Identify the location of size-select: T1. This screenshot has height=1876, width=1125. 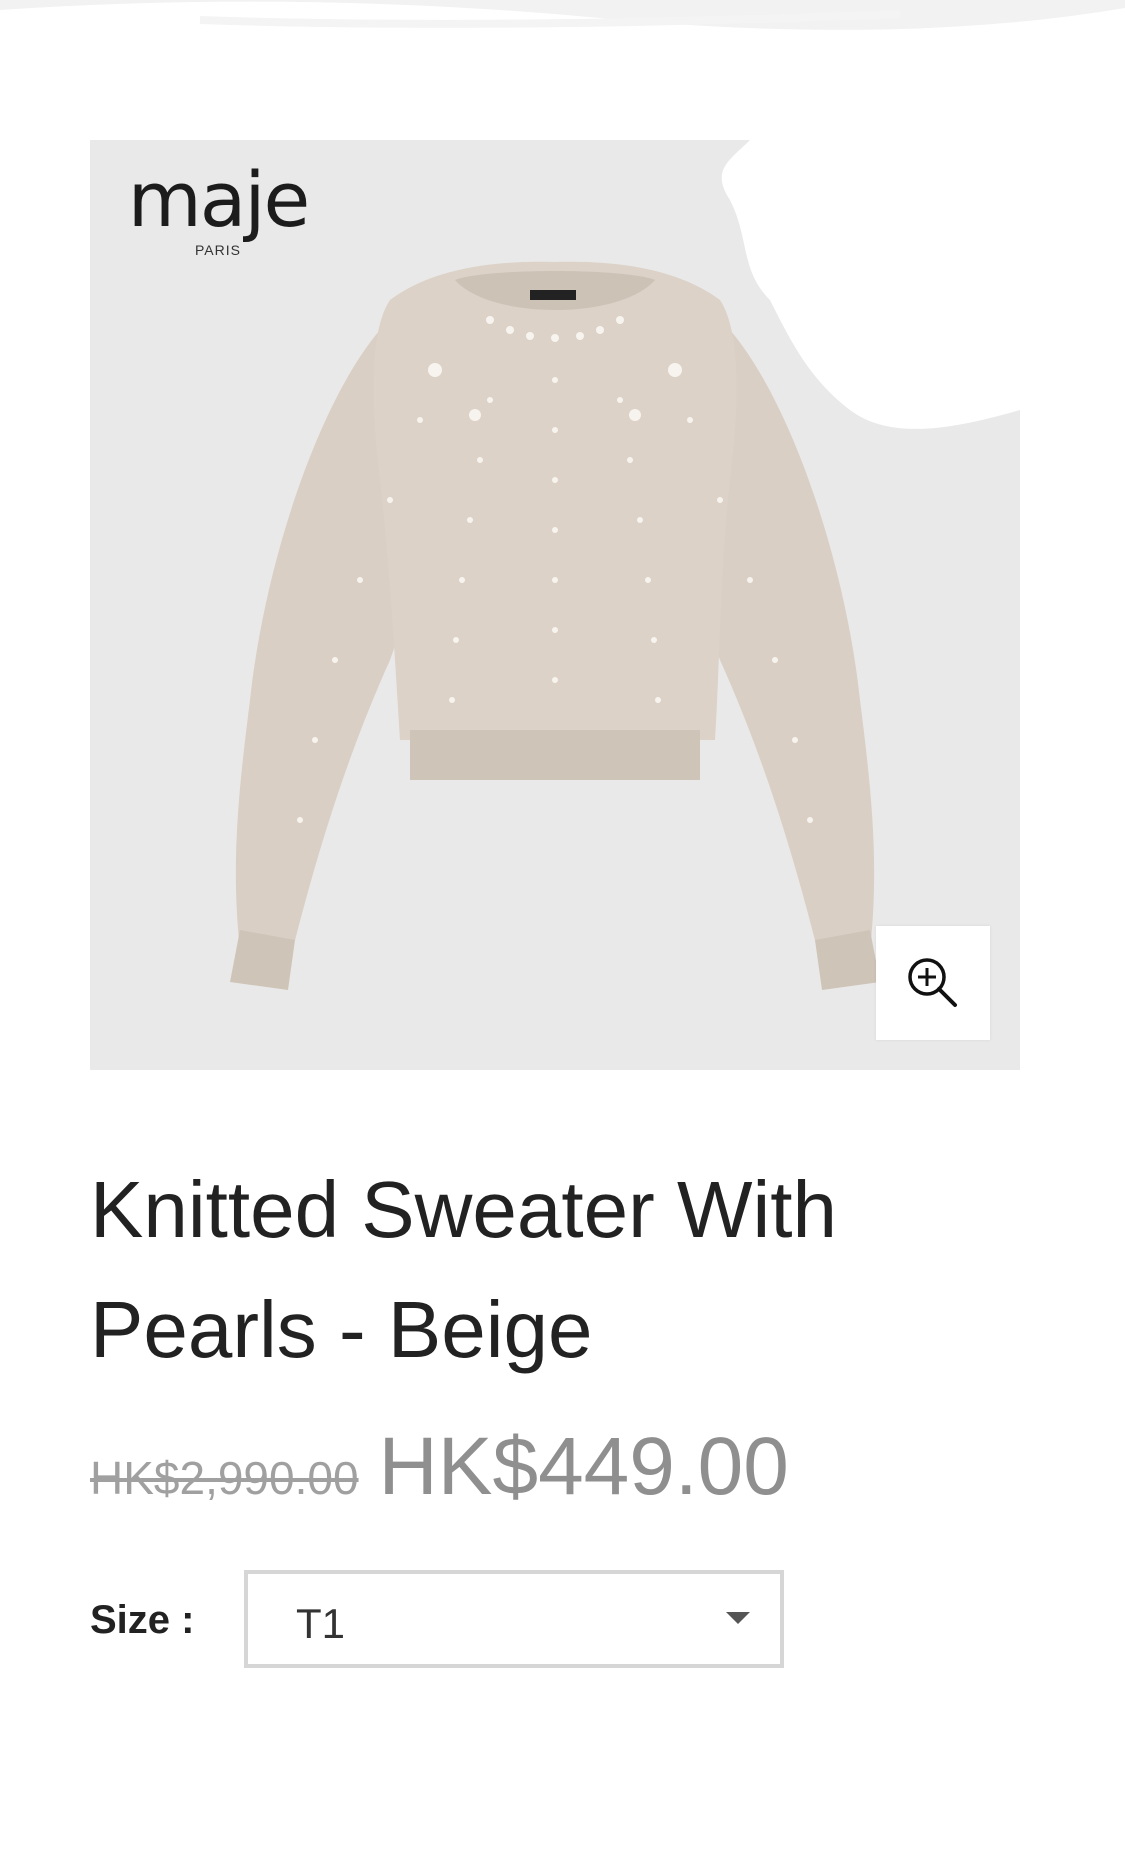
(514, 1619).